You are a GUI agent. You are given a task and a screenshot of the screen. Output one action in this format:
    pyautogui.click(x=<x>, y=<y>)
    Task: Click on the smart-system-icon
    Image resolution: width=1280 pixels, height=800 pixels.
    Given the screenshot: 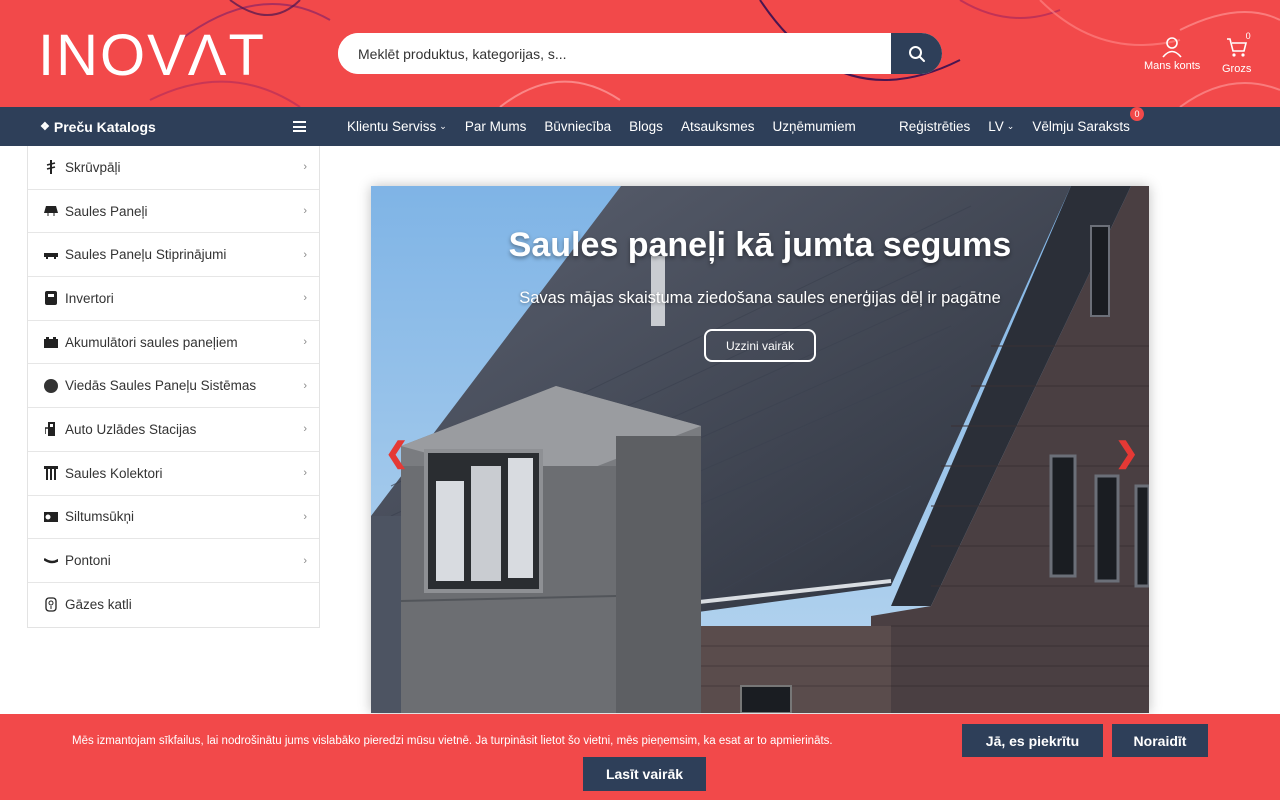 What is the action you would take?
    pyautogui.click(x=51, y=385)
    